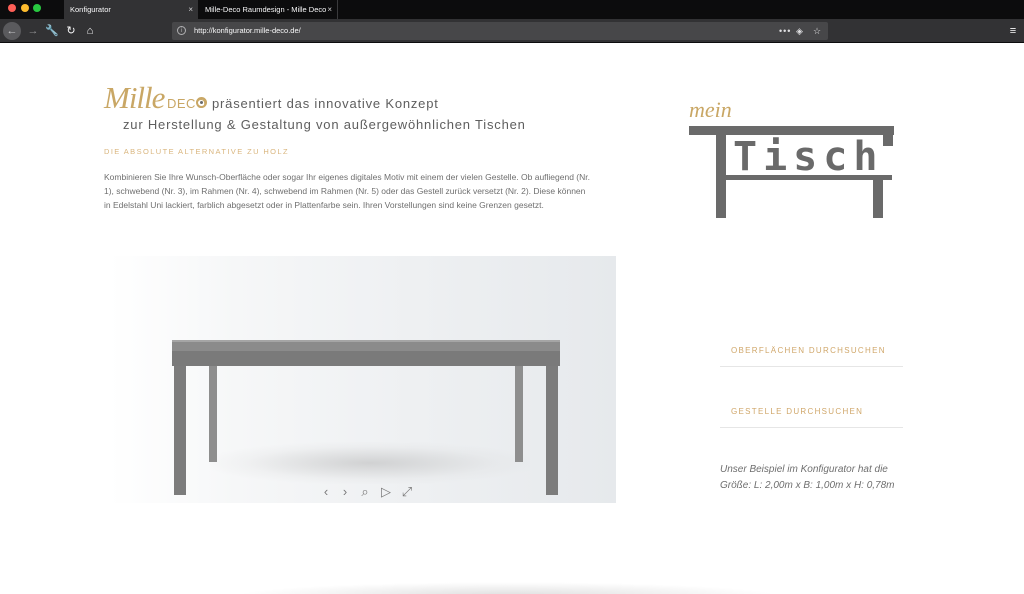  What do you see at coordinates (52, 31) in the screenshot?
I see `wrench-icon: 🔧` at bounding box center [52, 31].